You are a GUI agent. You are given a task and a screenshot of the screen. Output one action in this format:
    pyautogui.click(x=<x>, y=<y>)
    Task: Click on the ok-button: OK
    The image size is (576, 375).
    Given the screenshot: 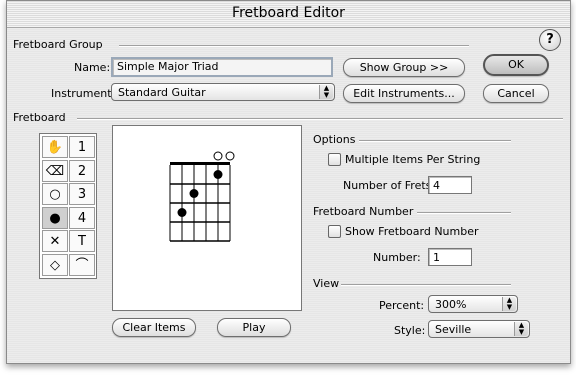 What is the action you would take?
    pyautogui.click(x=516, y=65)
    